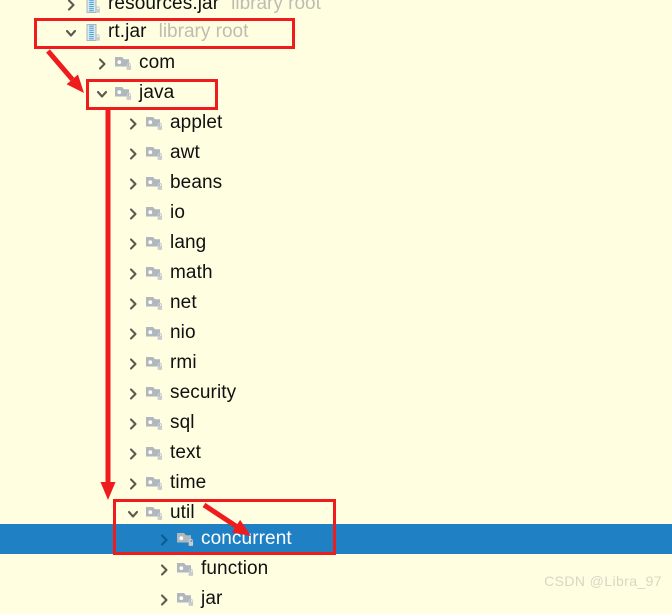 This screenshot has height=614, width=672. I want to click on tree-row-label: nio, so click(183, 332).